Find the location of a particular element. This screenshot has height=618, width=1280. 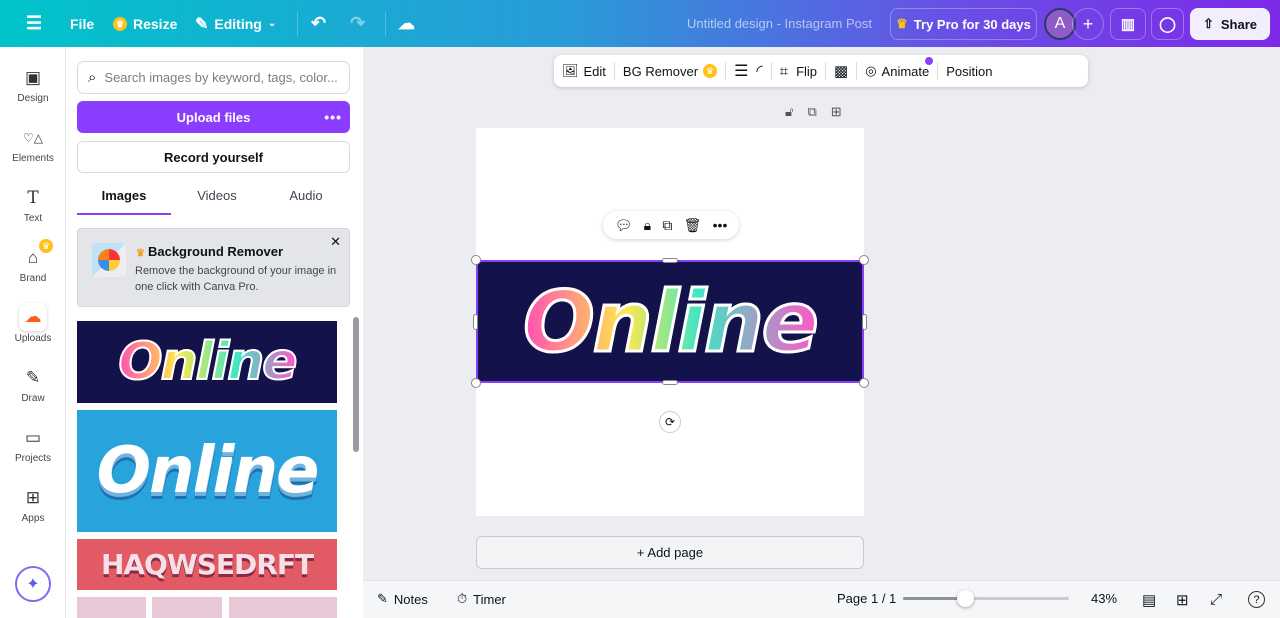

thumbnail-text: HAQWSEDRFT is located at coordinates (207, 564).